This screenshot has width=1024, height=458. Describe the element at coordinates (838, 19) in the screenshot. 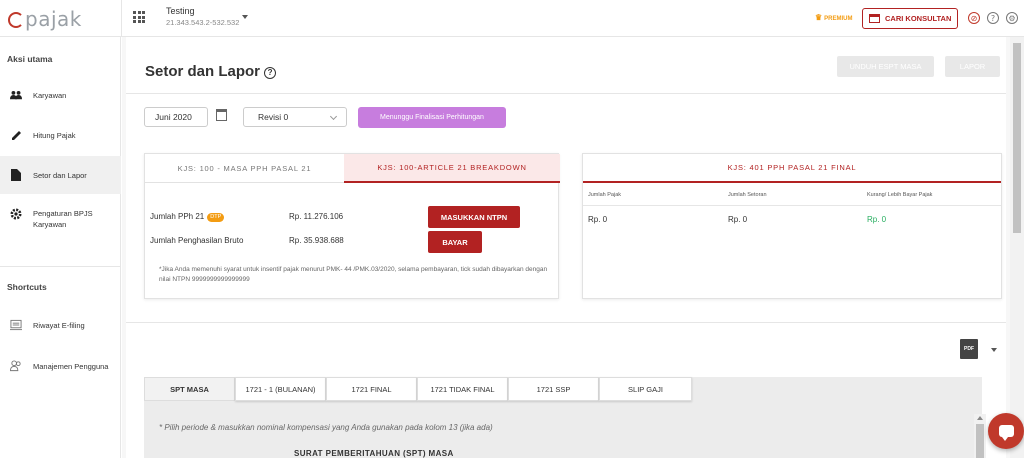

I see `premium-label: PREMIUM` at that location.